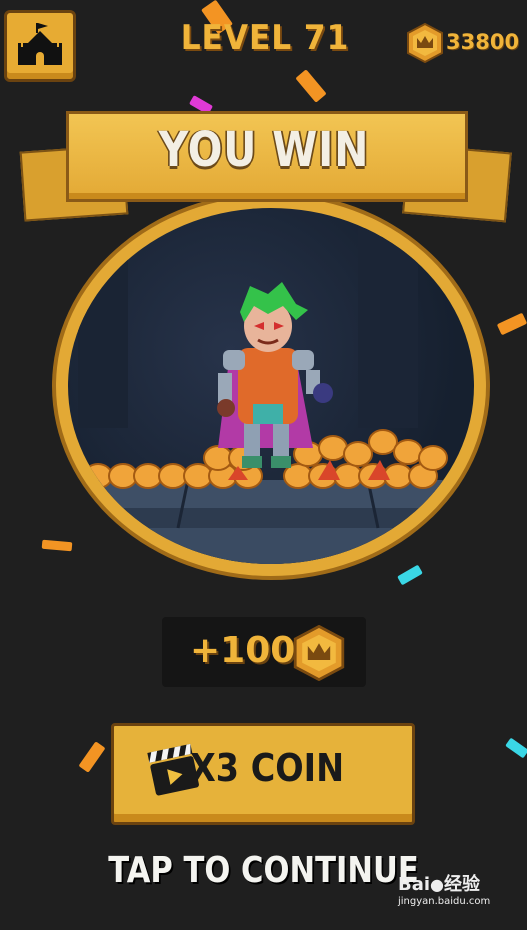 This screenshot has width=527, height=930. I want to click on home-castle-button, so click(40, 46).